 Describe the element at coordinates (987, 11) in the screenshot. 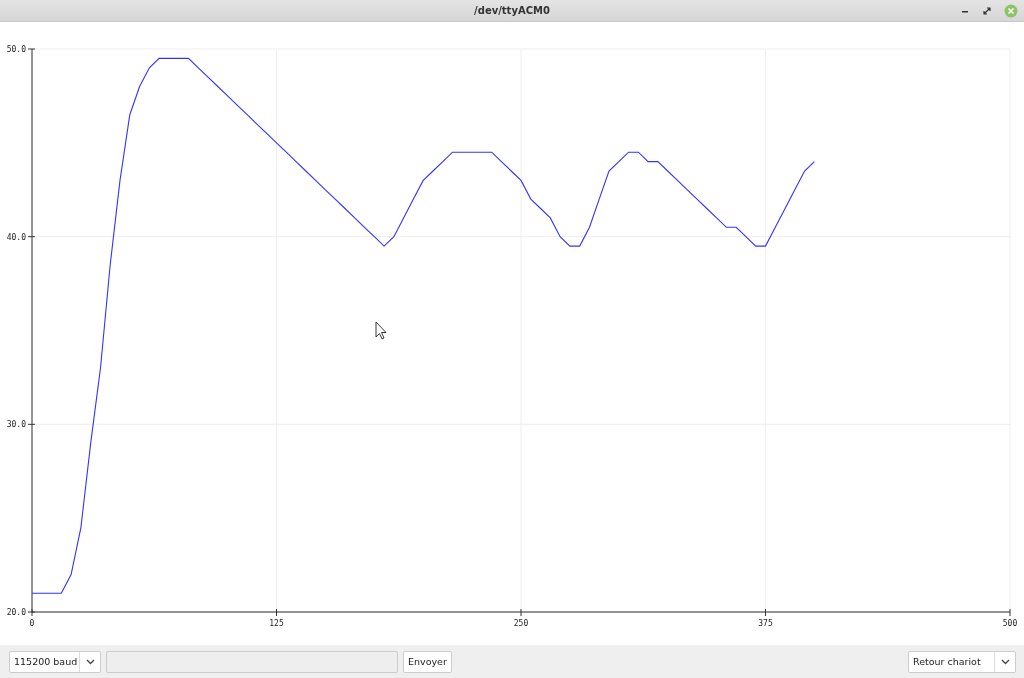

I see `restore-icon` at that location.